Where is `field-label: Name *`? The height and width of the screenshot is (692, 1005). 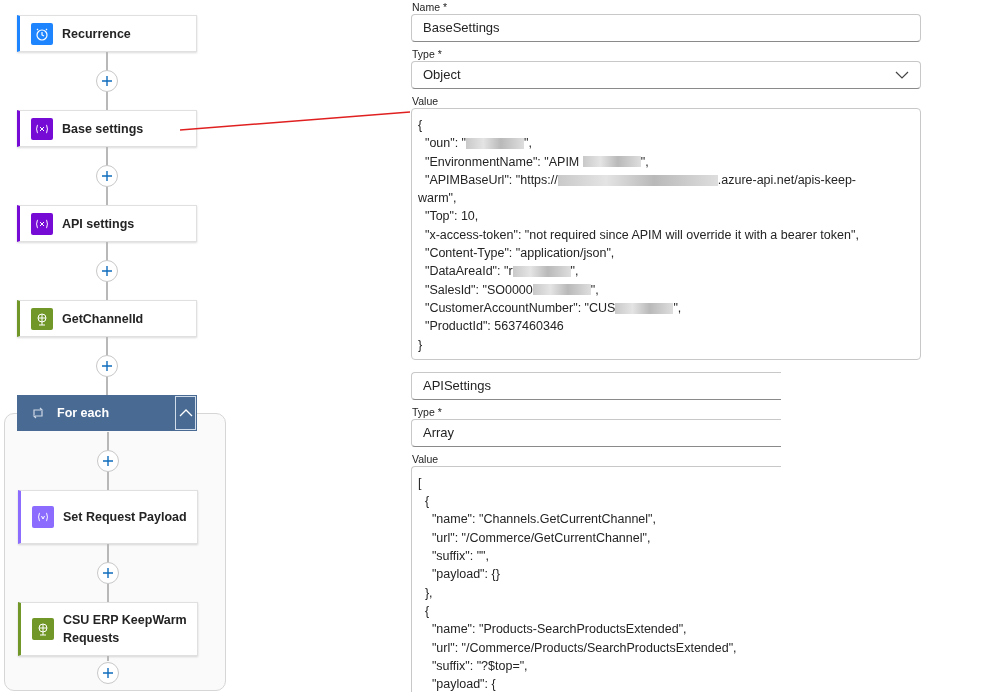
field-label: Name * is located at coordinates (430, 7).